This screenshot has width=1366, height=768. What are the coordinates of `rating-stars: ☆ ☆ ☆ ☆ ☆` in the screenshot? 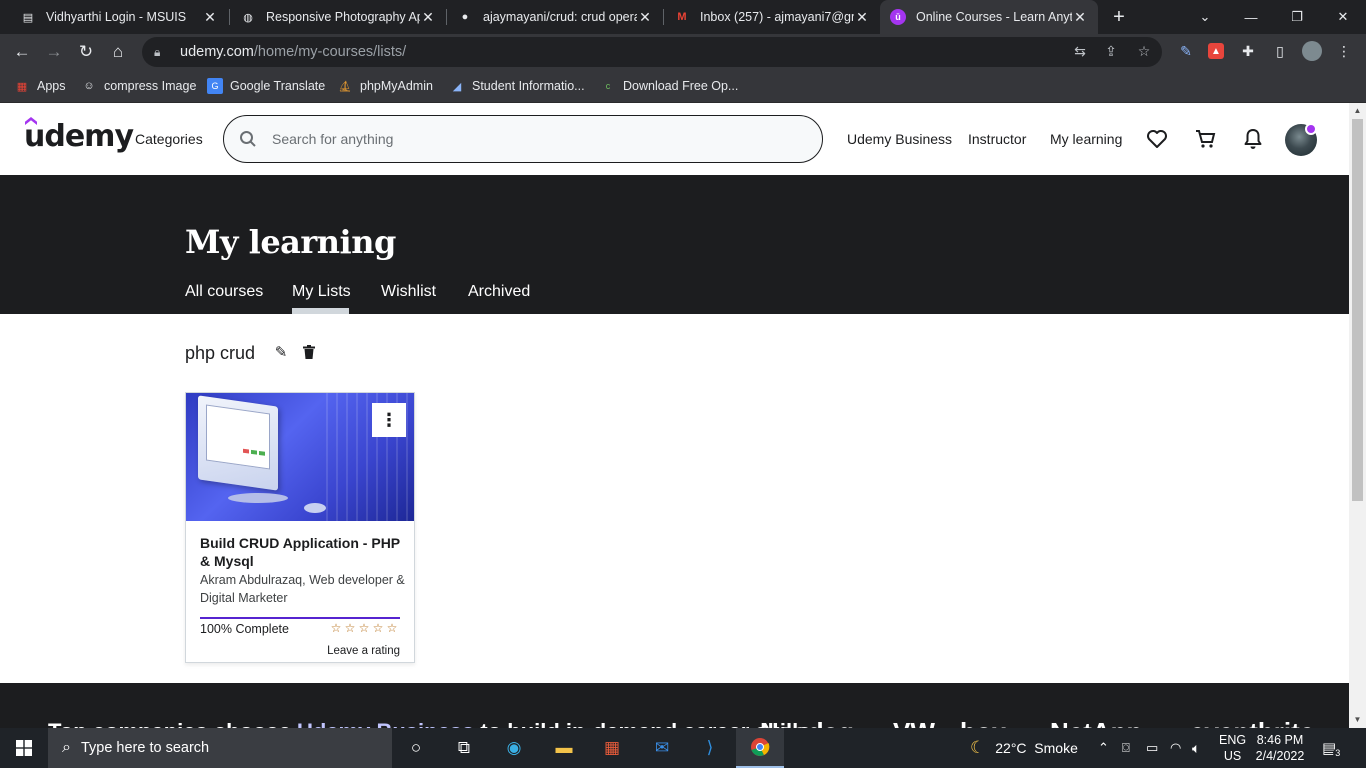 It's located at (364, 628).